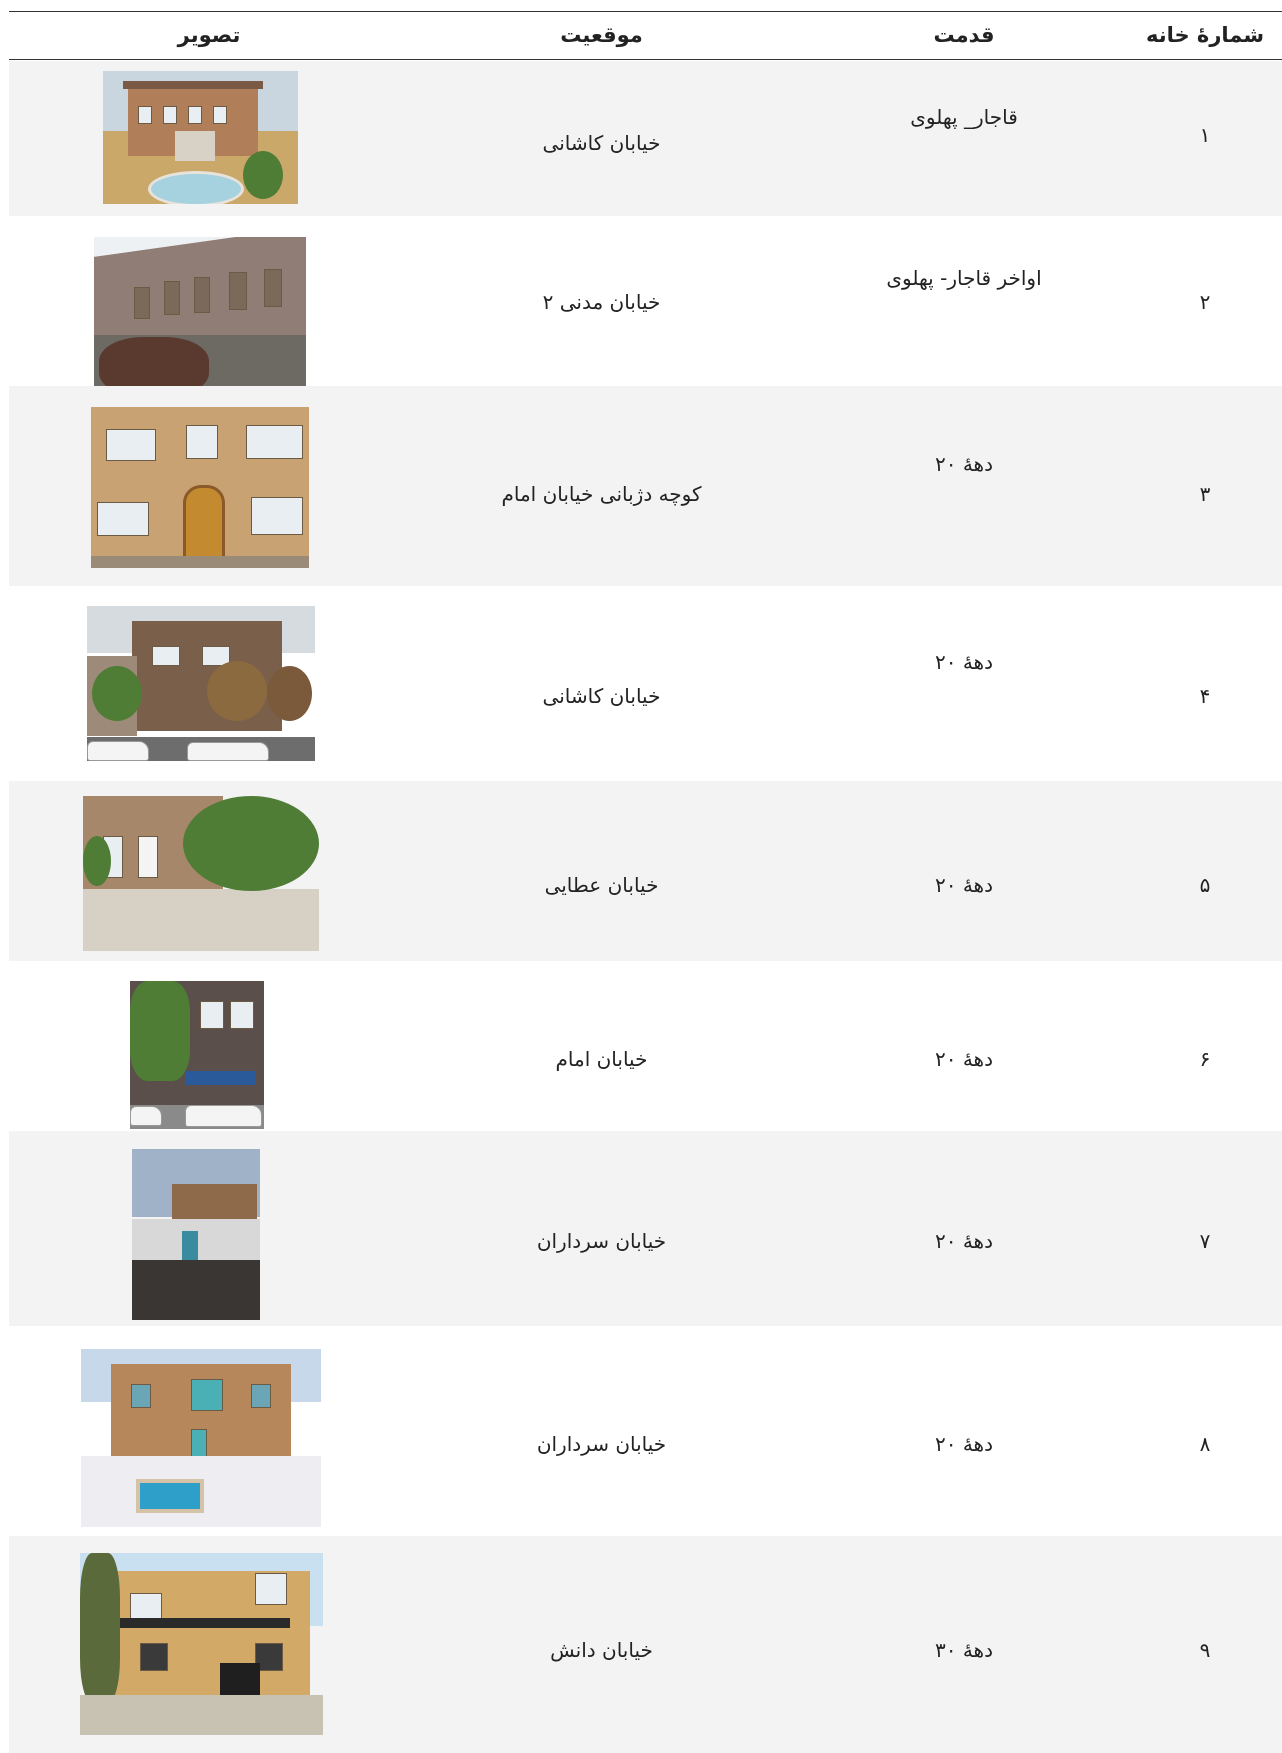 The height and width of the screenshot is (1753, 1282). What do you see at coordinates (601, 302) in the screenshot?
I see `row-location: خیابان مدنی ۲` at bounding box center [601, 302].